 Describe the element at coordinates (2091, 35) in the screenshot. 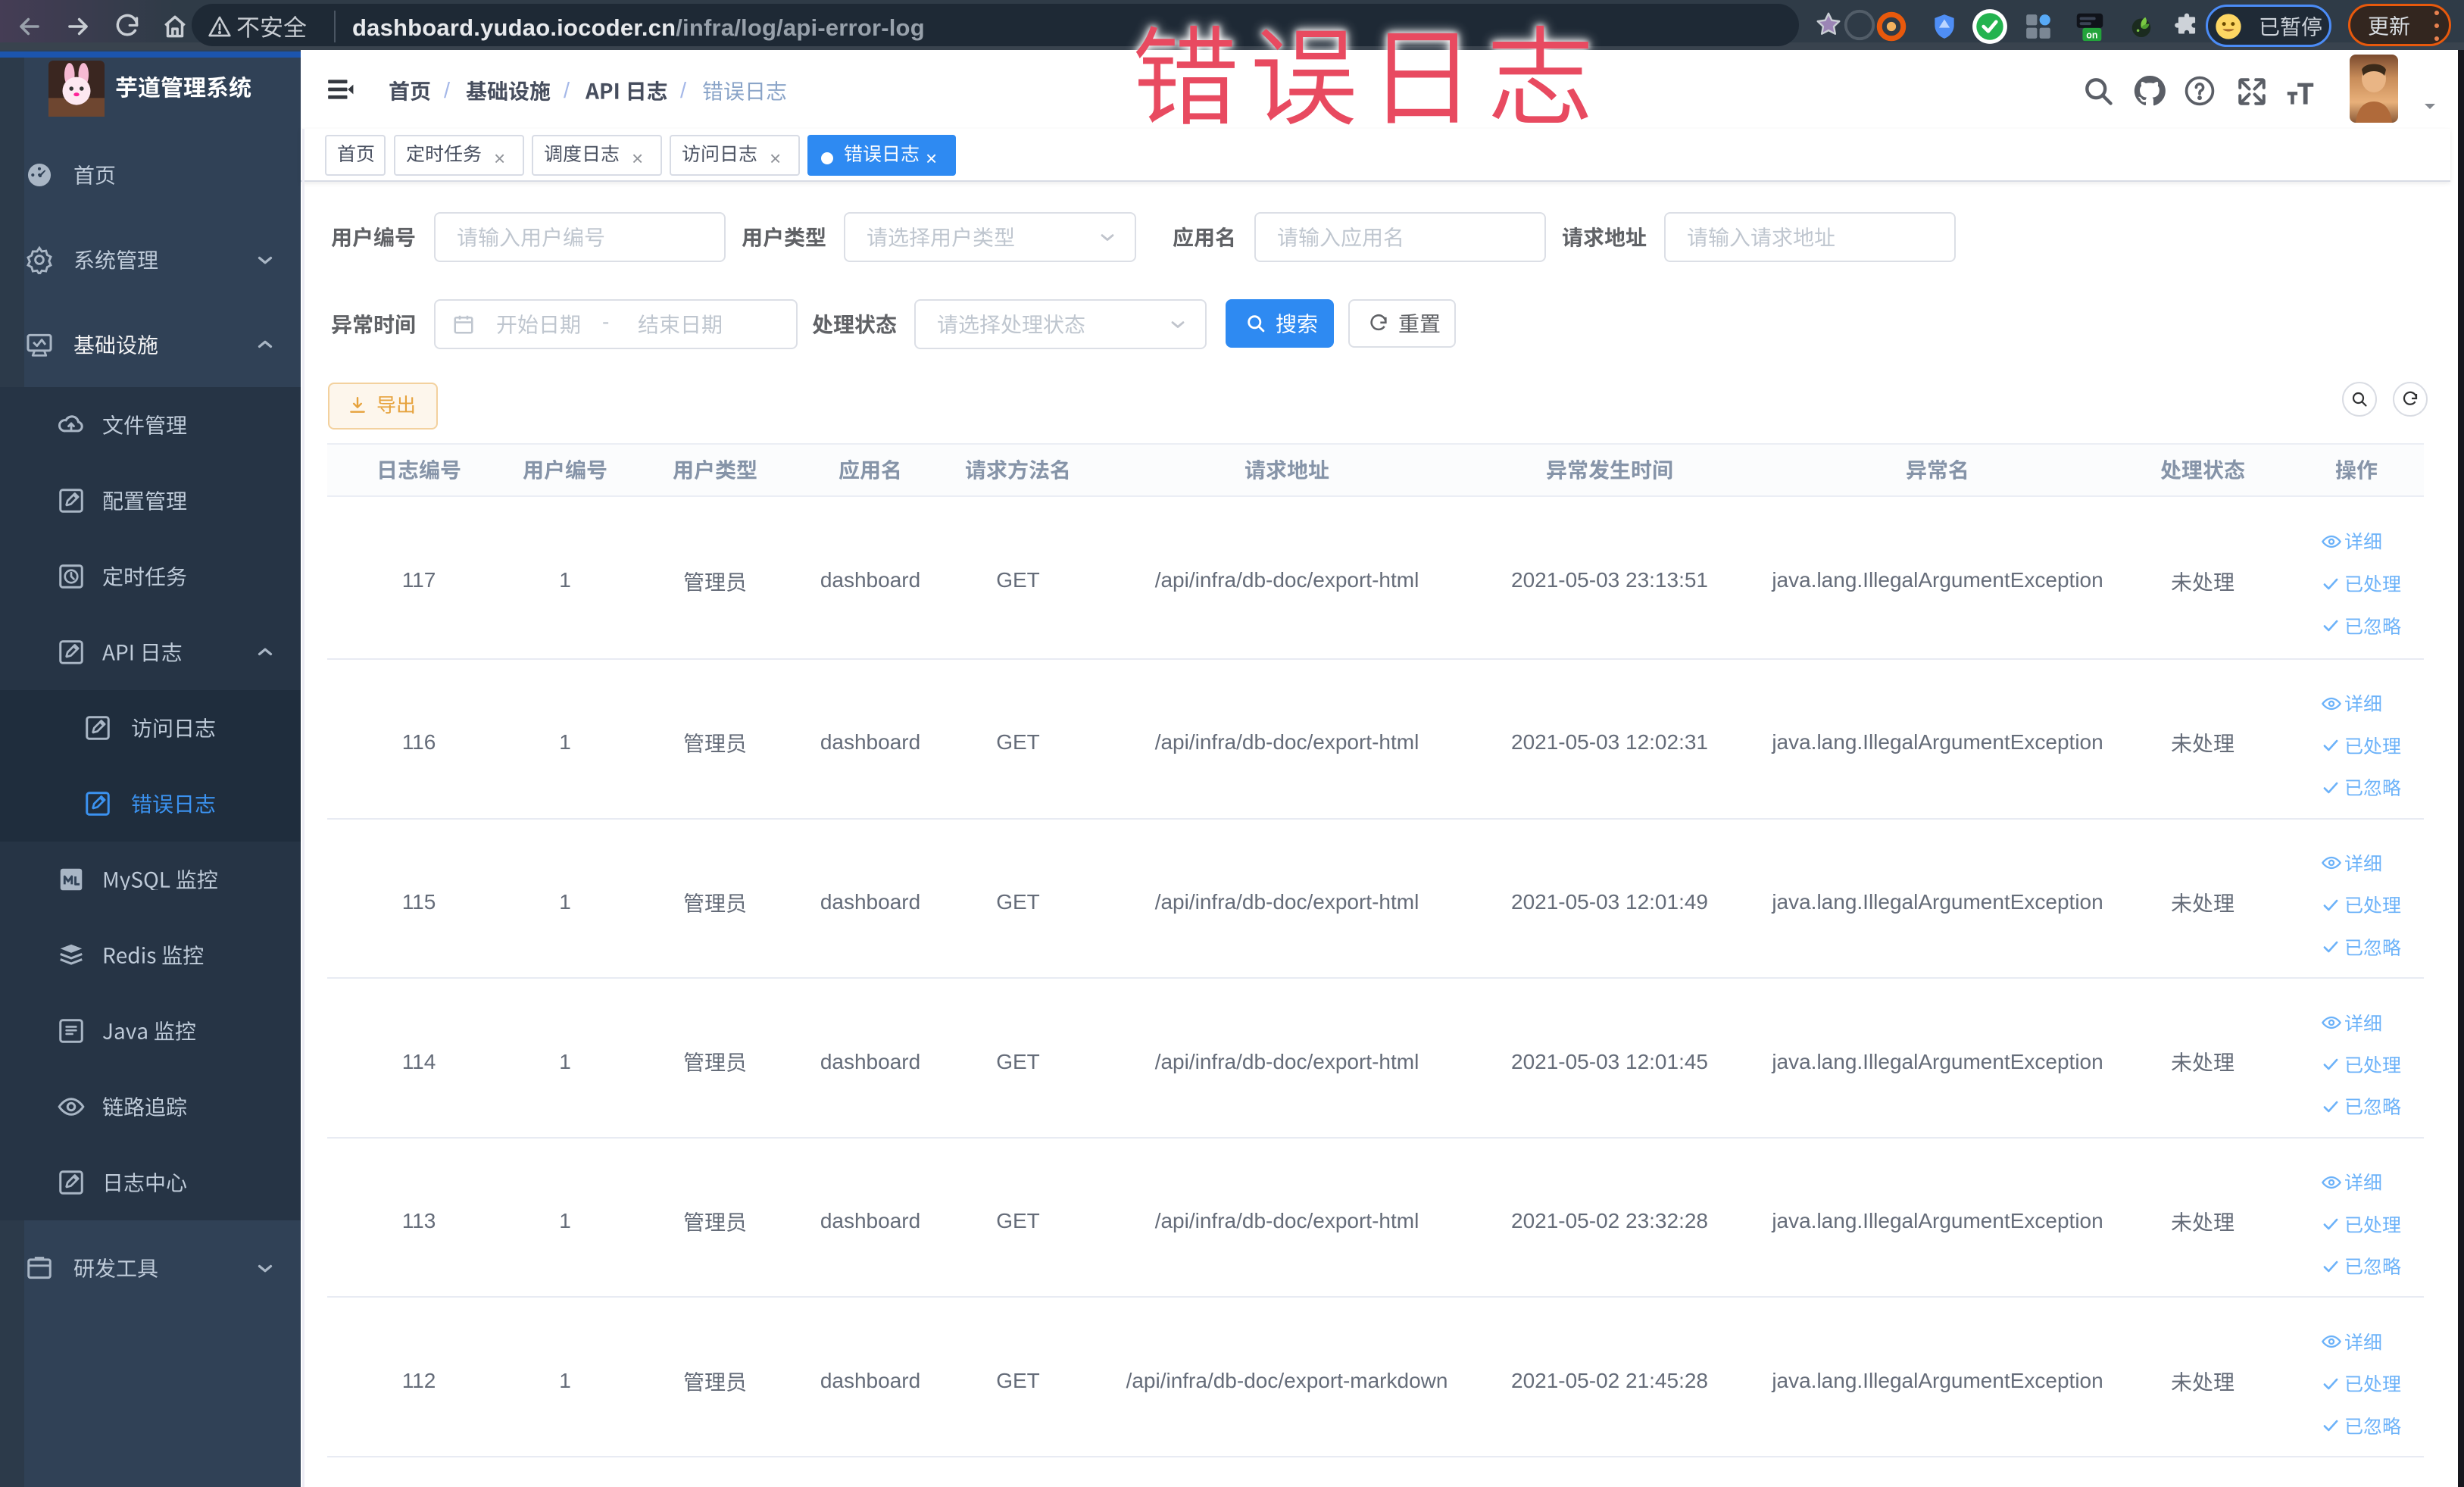

I see `svg-text: on` at that location.